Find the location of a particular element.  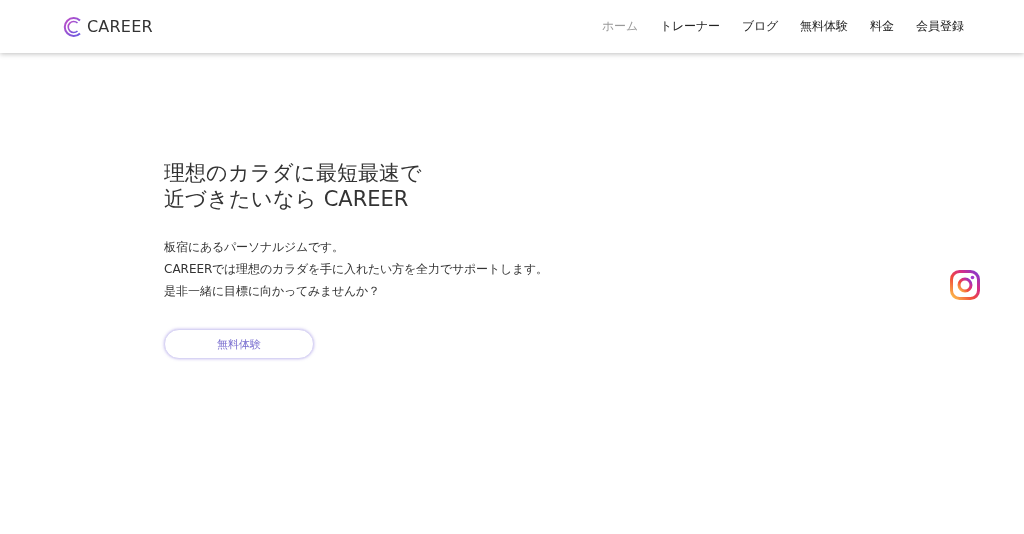

description-text: 是非一緒に目標に向かってみませんか？ is located at coordinates (272, 291).